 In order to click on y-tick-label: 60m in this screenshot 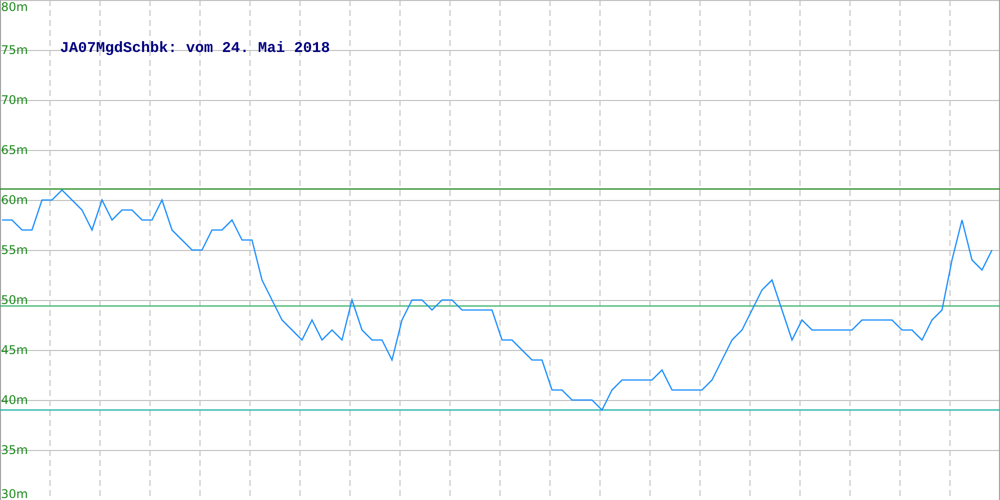, I will do `click(14, 200)`.